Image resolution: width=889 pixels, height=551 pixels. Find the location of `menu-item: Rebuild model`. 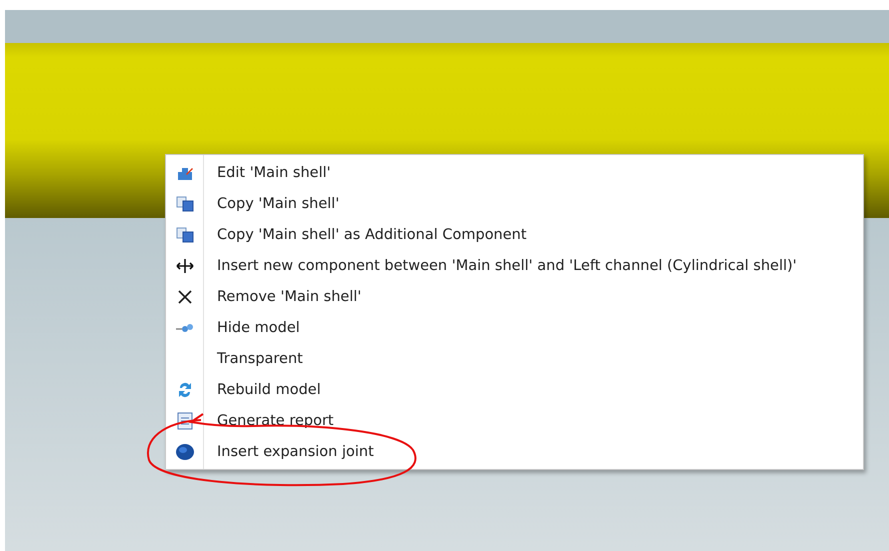

menu-item: Rebuild model is located at coordinates (514, 389).